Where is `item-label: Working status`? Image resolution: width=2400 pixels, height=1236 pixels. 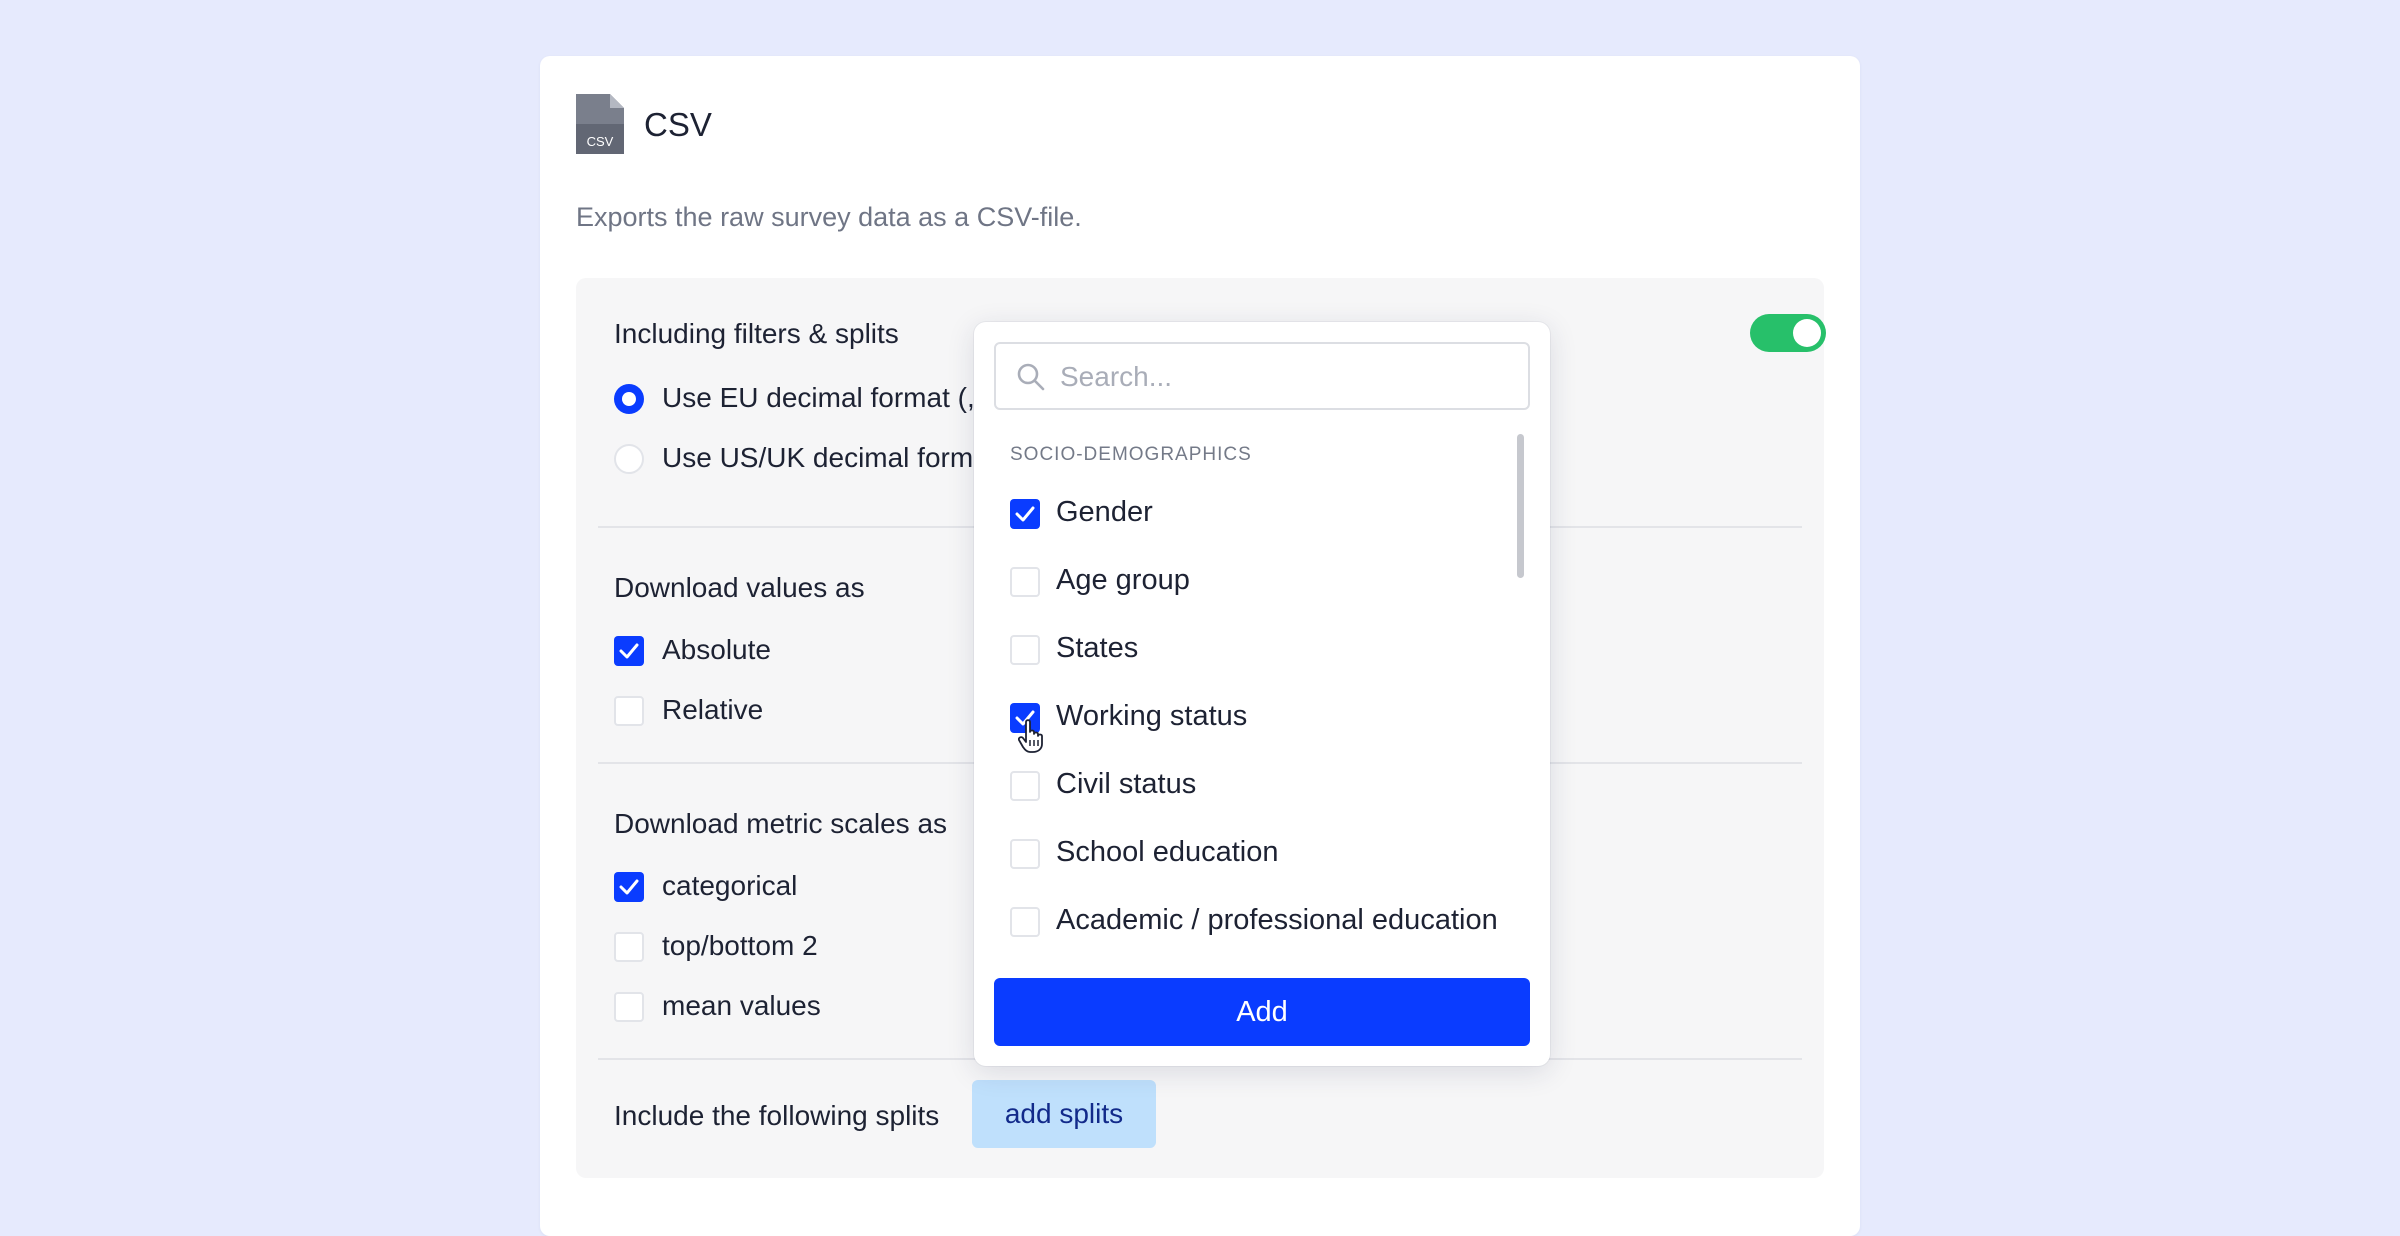 item-label: Working status is located at coordinates (1152, 716).